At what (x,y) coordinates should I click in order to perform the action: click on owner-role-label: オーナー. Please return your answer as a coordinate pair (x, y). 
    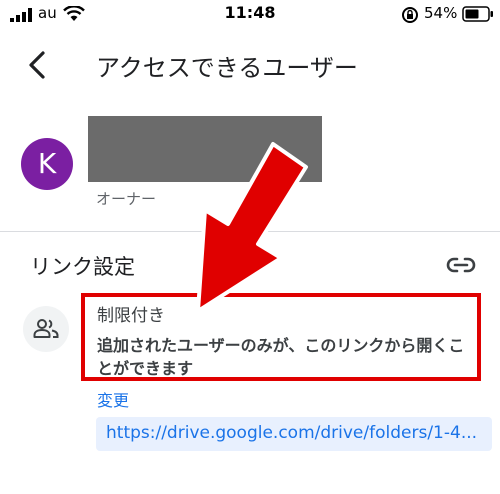
    Looking at the image, I should click on (126, 199).